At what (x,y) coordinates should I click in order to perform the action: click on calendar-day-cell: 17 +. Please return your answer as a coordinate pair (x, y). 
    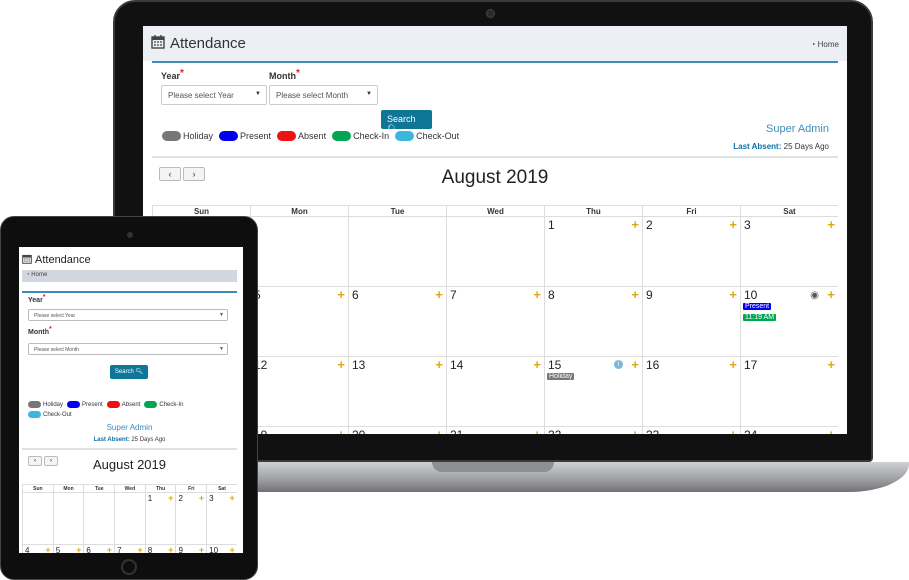
    Looking at the image, I should click on (789, 392).